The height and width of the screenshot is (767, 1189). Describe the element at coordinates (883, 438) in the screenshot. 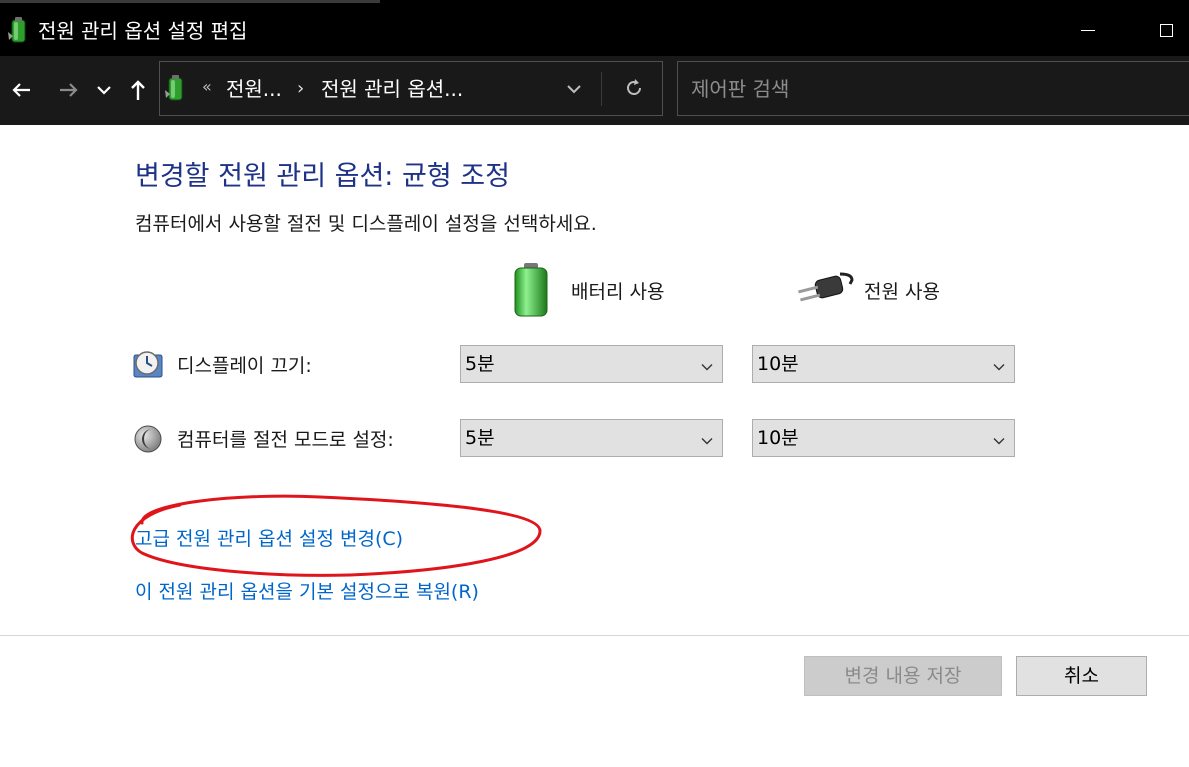

I see `sleep-plugged-select: 10분` at that location.